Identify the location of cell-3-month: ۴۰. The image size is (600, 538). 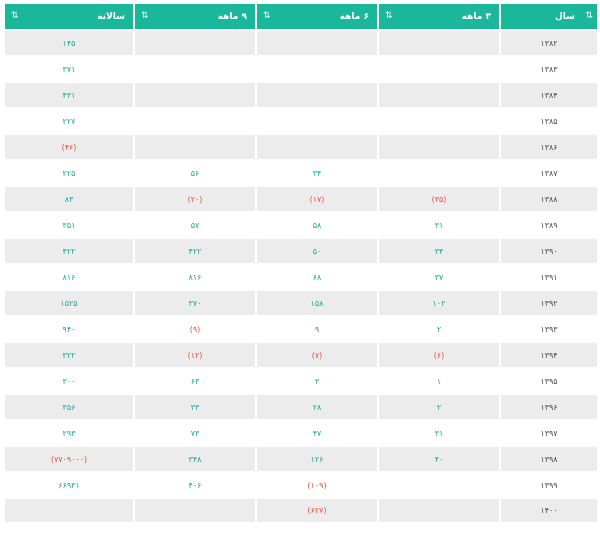
(439, 459).